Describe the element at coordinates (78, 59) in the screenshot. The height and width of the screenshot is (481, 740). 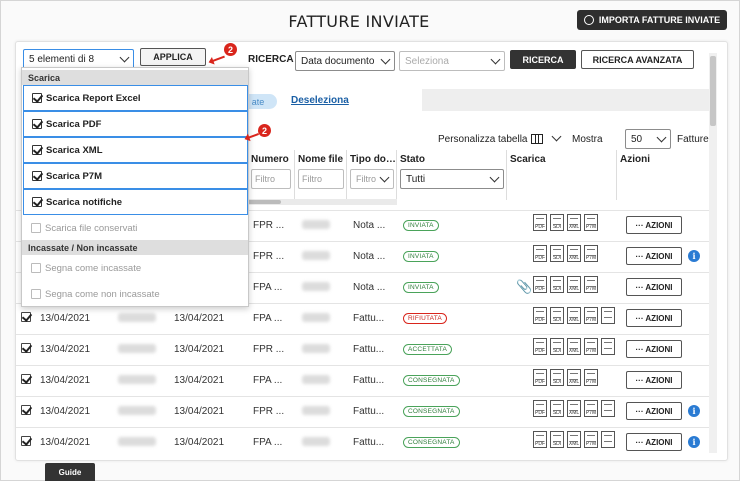
I see `bulk-action-select: 5 elementi di 8` at that location.